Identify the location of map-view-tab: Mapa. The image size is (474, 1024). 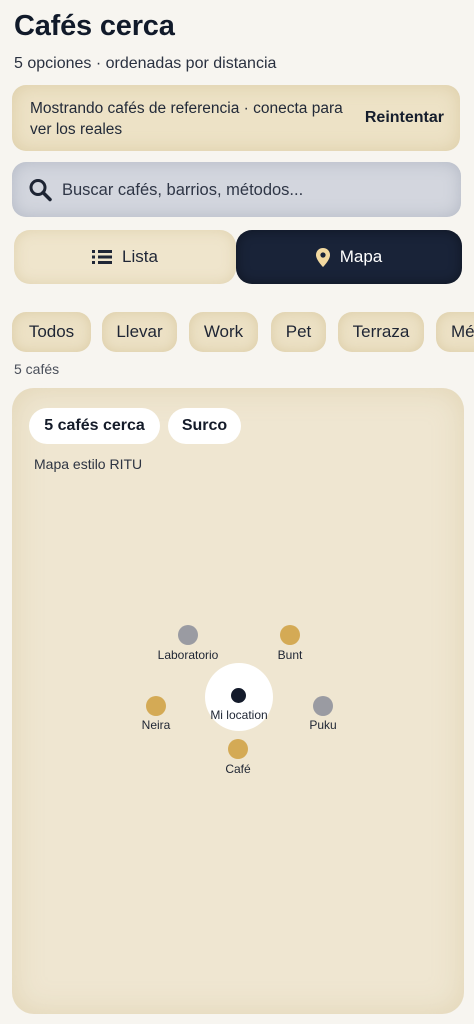
(349, 257).